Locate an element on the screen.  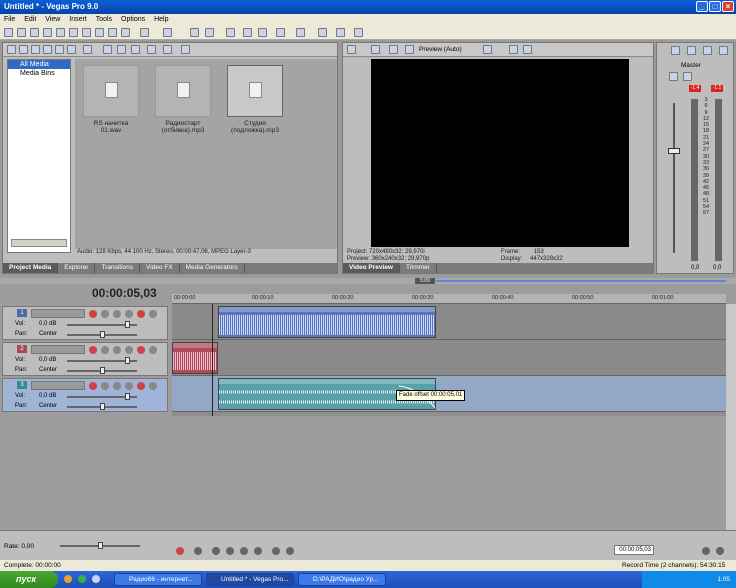
ignore-grouping-icon is located at coordinates (262, 32).